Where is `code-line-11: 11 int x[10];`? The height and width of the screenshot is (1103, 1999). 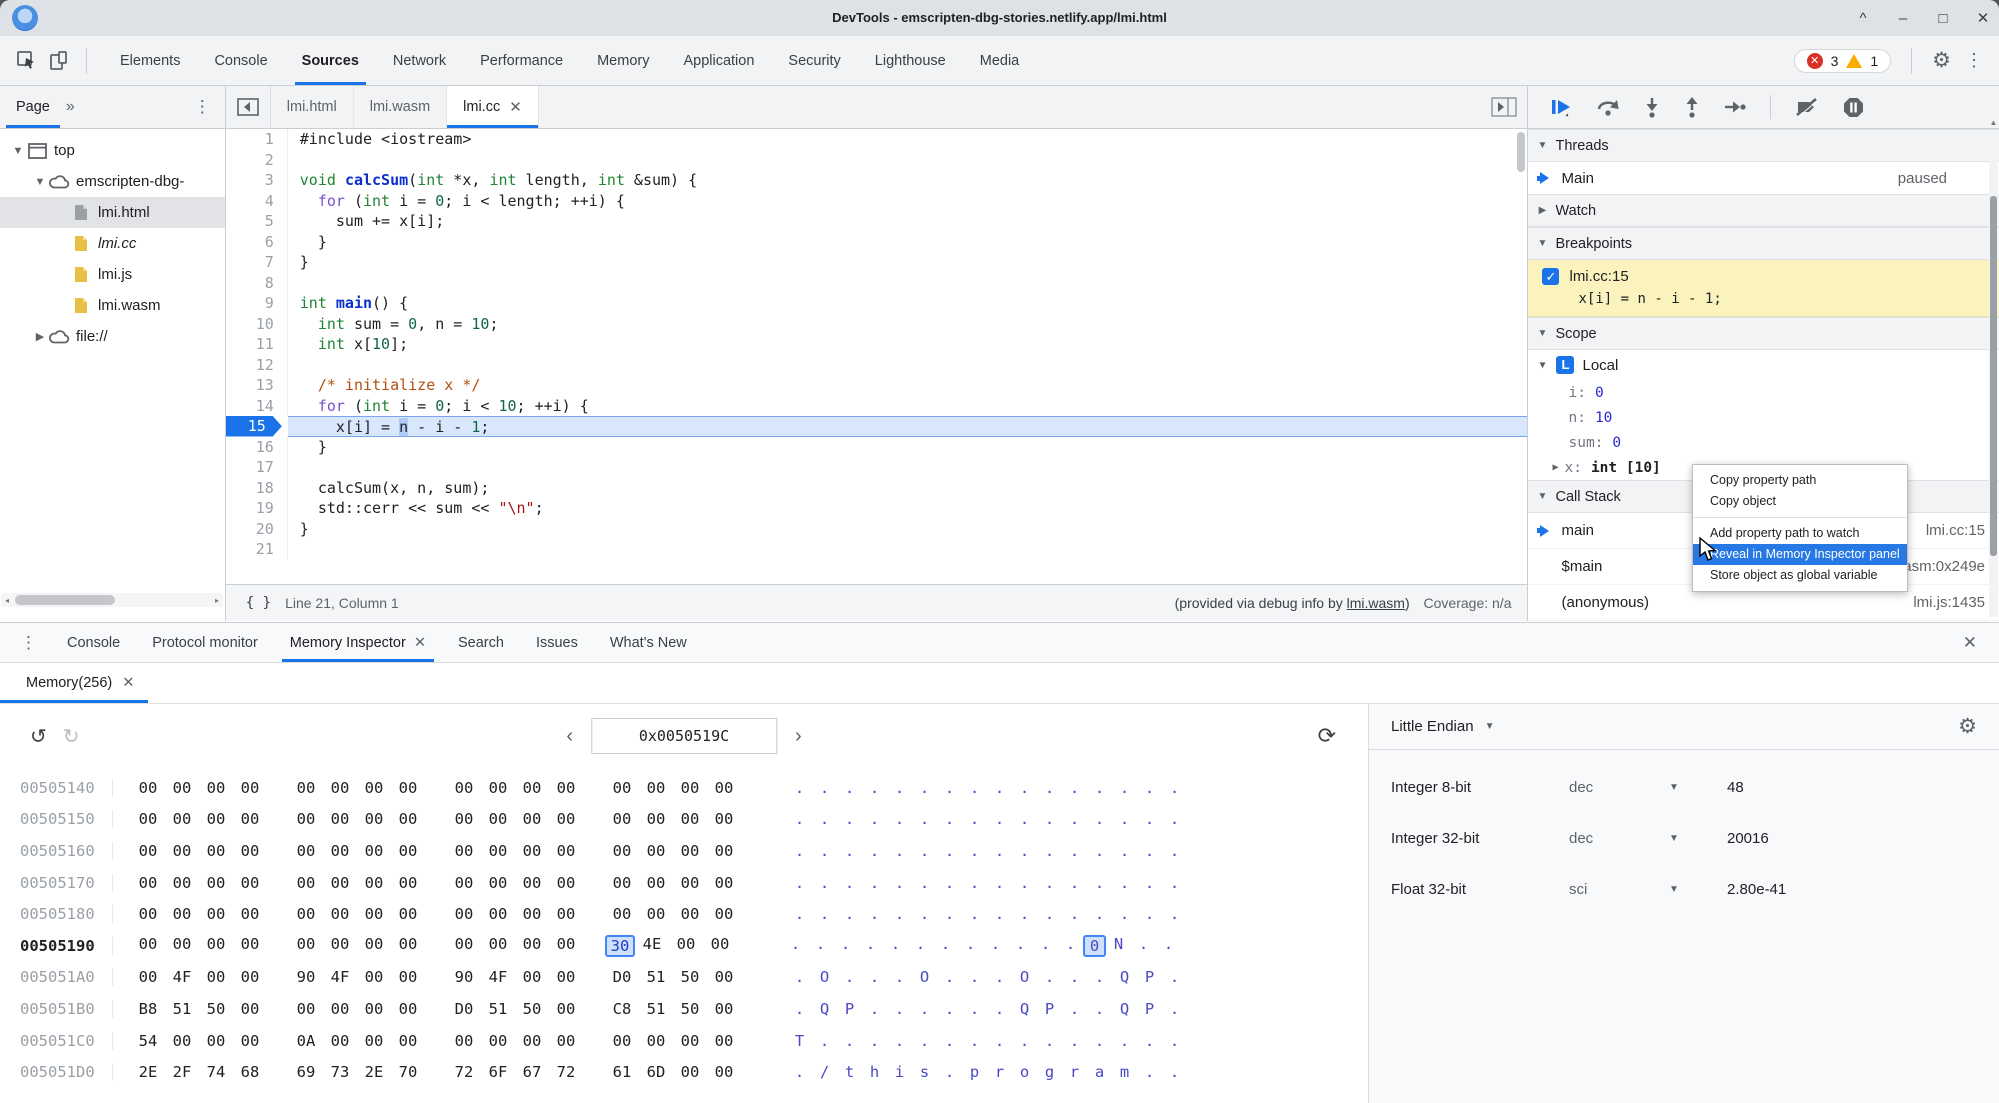
code-line-11: 11 int x[10]; is located at coordinates (877, 344).